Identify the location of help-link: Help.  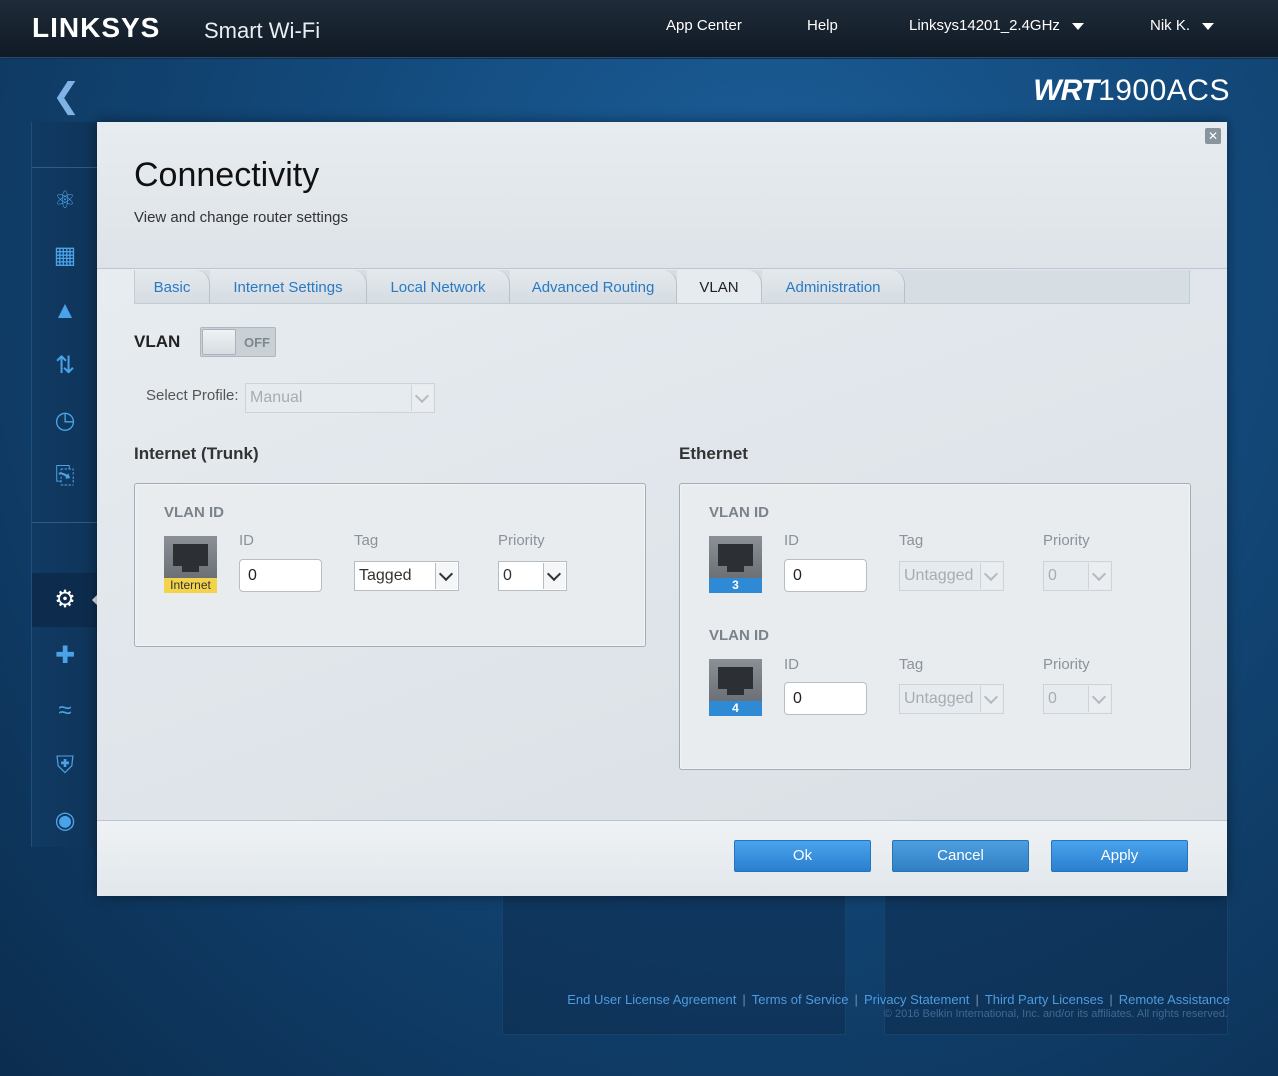
(822, 25).